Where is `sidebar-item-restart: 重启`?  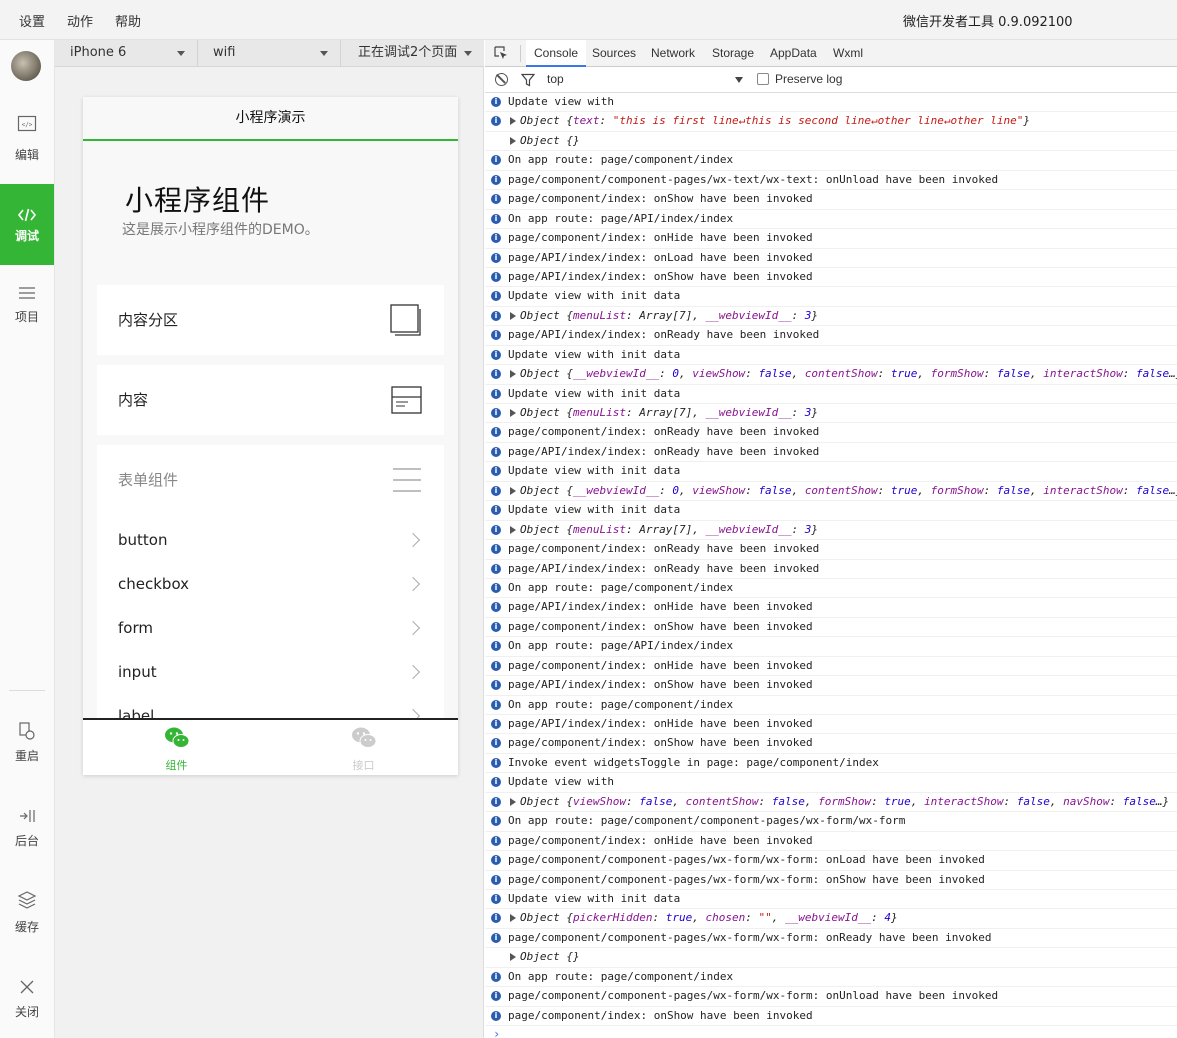
sidebar-item-restart: 重启 is located at coordinates (27, 745).